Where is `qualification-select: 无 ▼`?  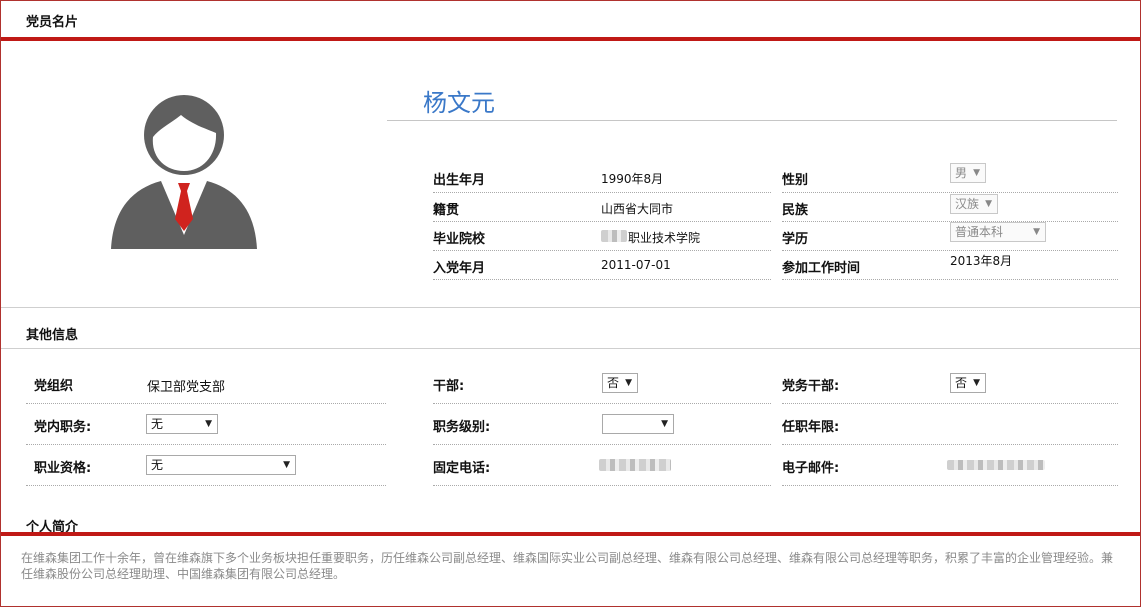
qualification-select: 无 ▼ is located at coordinates (221, 465).